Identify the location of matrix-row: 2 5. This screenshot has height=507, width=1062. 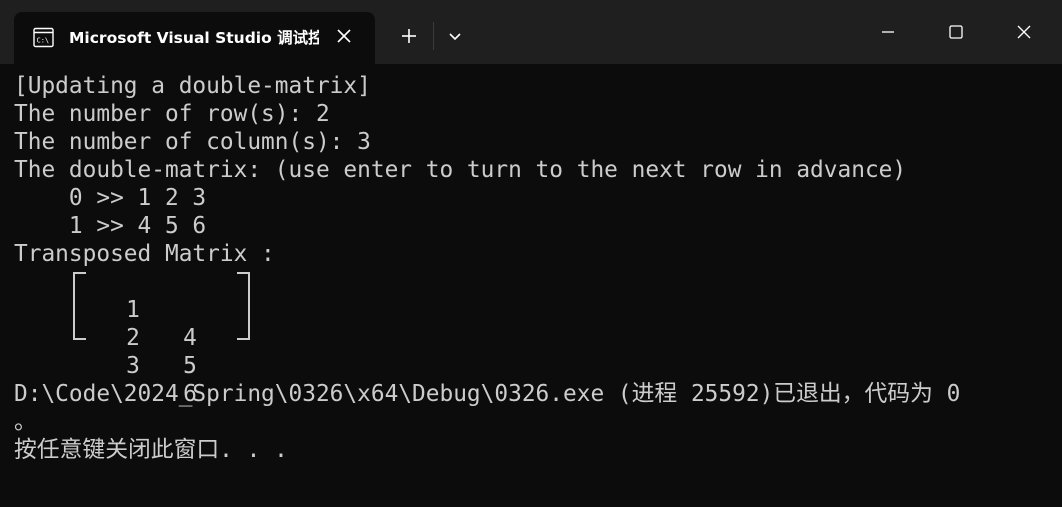
(105, 337).